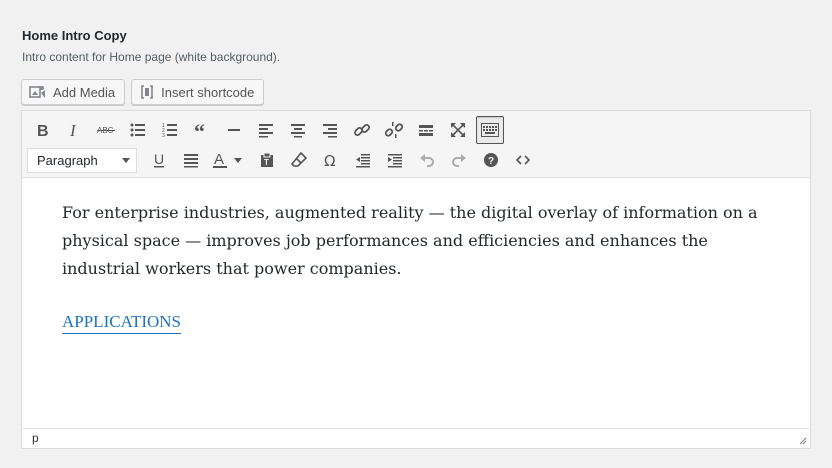 The width and height of the screenshot is (832, 468). What do you see at coordinates (170, 130) in the screenshot?
I see `numbered-list-icon: 123` at bounding box center [170, 130].